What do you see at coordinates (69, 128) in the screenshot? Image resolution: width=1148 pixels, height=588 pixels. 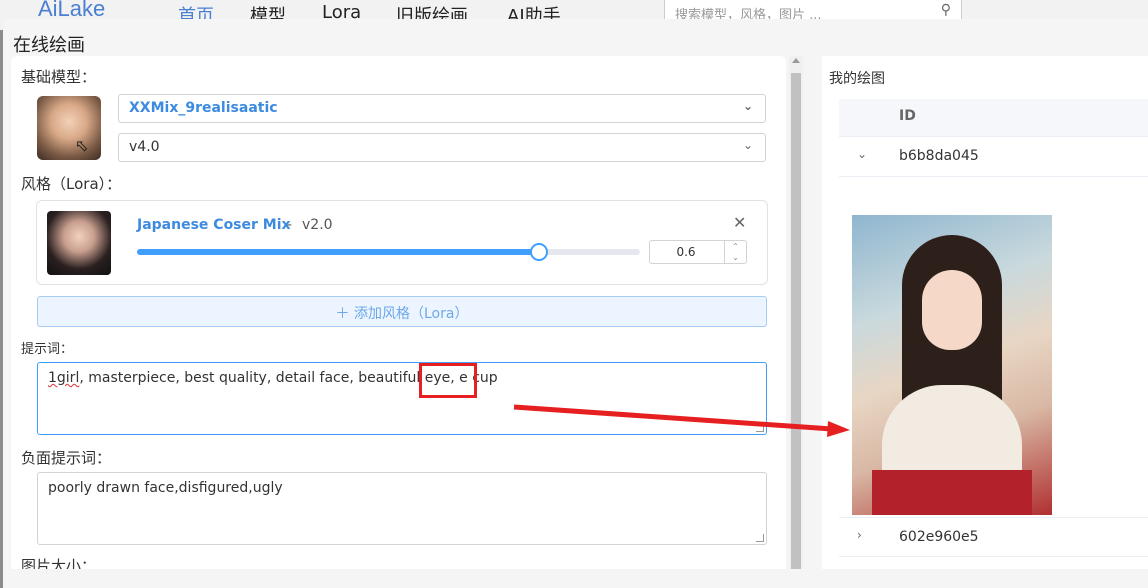 I see `model-thumbnail` at bounding box center [69, 128].